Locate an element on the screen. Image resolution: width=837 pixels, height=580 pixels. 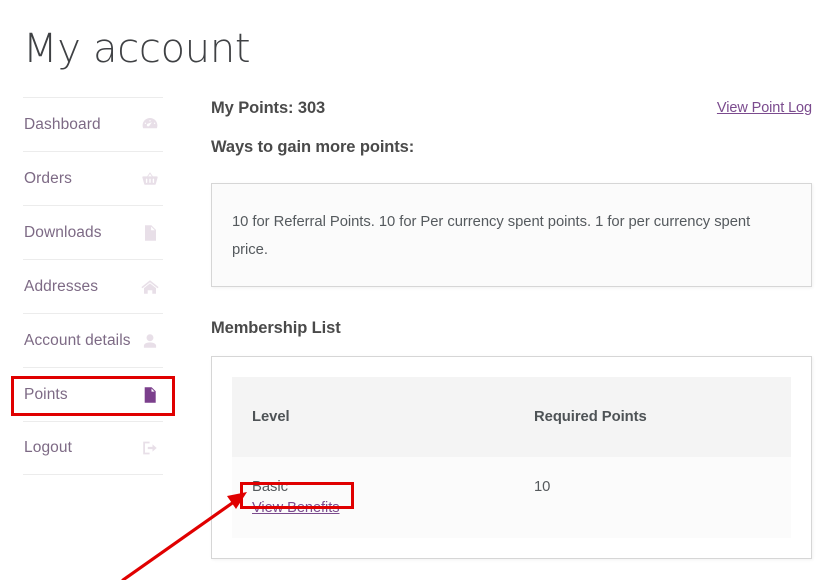
sign-out-icon is located at coordinates (150, 448).